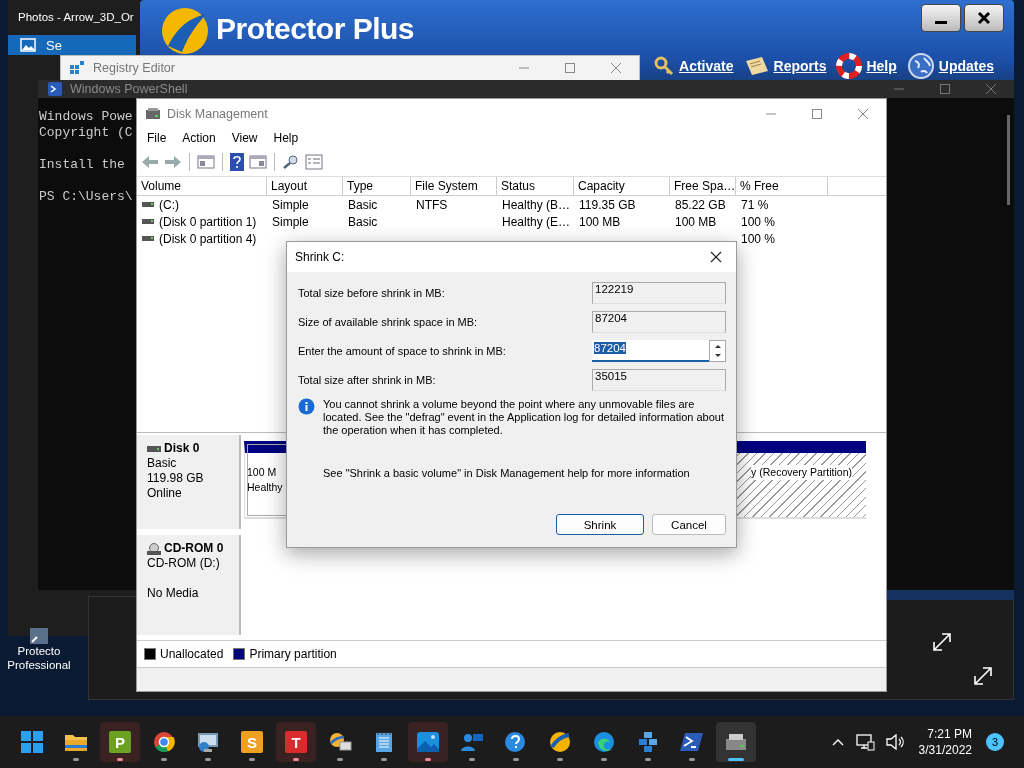 This screenshot has width=1024, height=768. I want to click on help-message: See "Shrink a basic volume" in Disk Management help for more information, so click(507, 473).